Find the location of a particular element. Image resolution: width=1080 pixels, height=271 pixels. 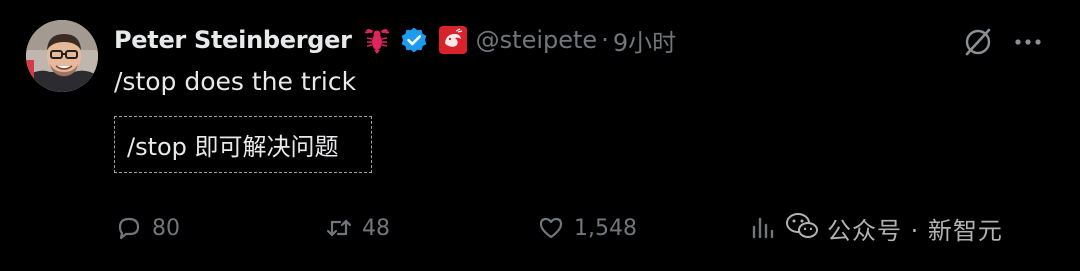

tweet-header: Peter Steinberger @steipete · 9小时 is located at coordinates (395, 40).